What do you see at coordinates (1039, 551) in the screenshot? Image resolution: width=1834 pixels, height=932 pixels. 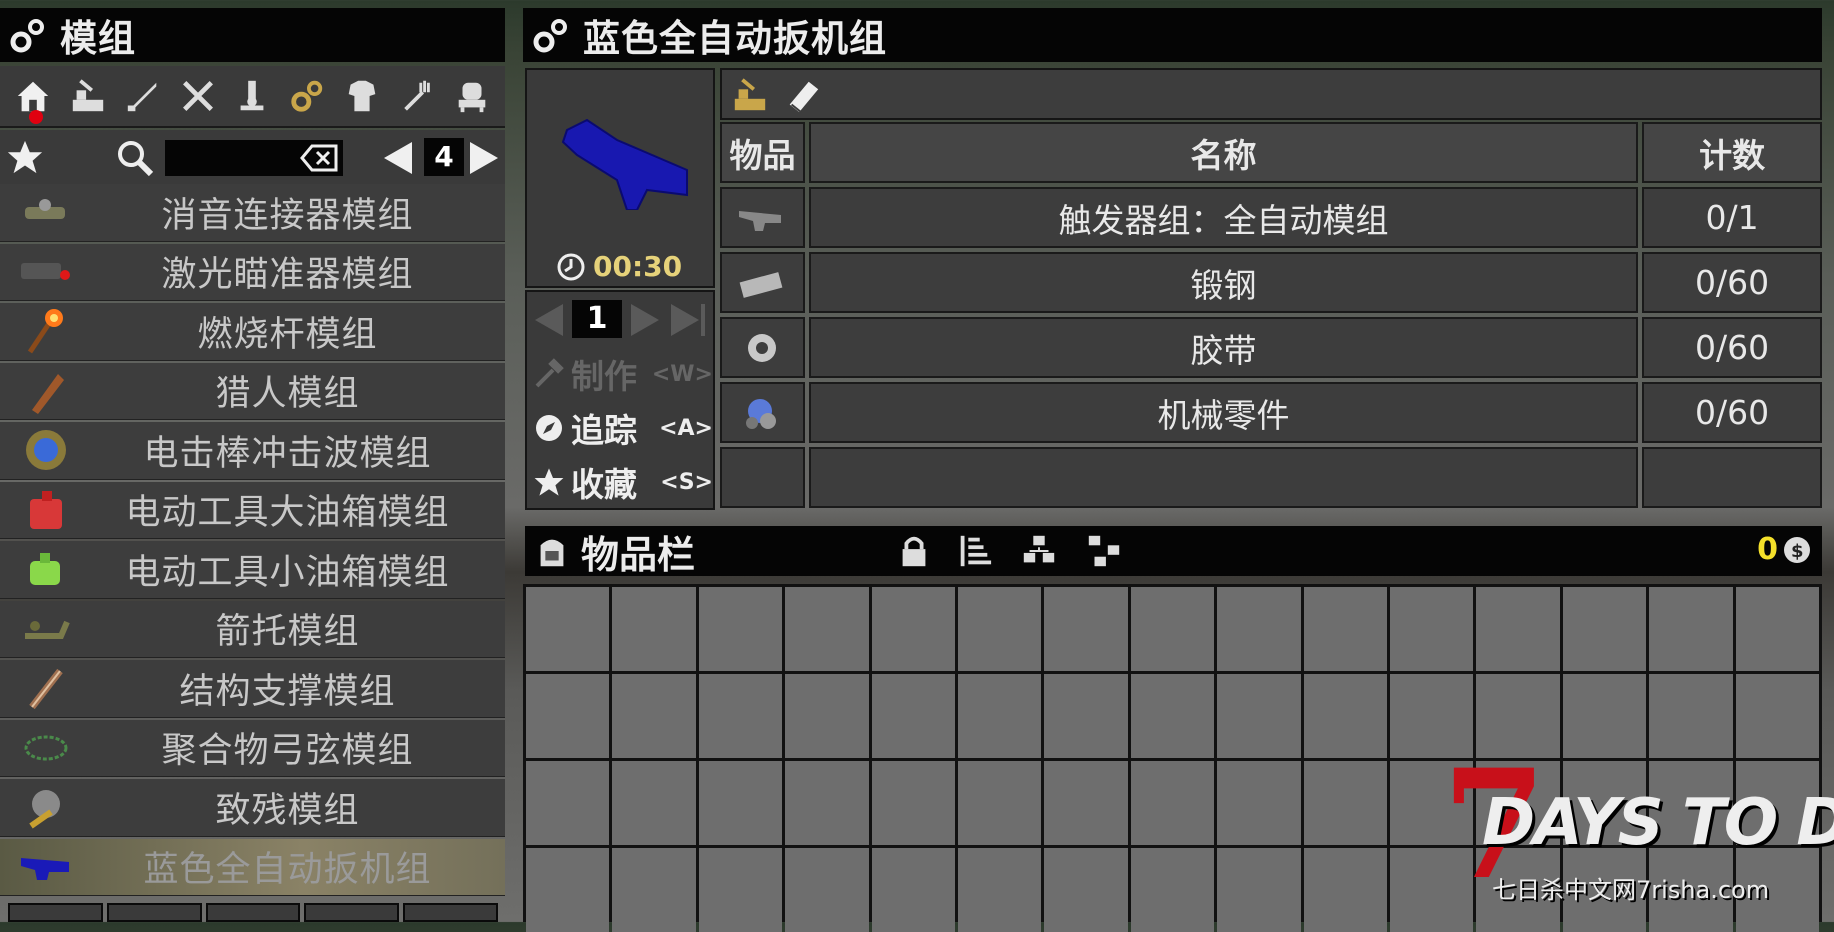 I see `stack-all-icon` at bounding box center [1039, 551].